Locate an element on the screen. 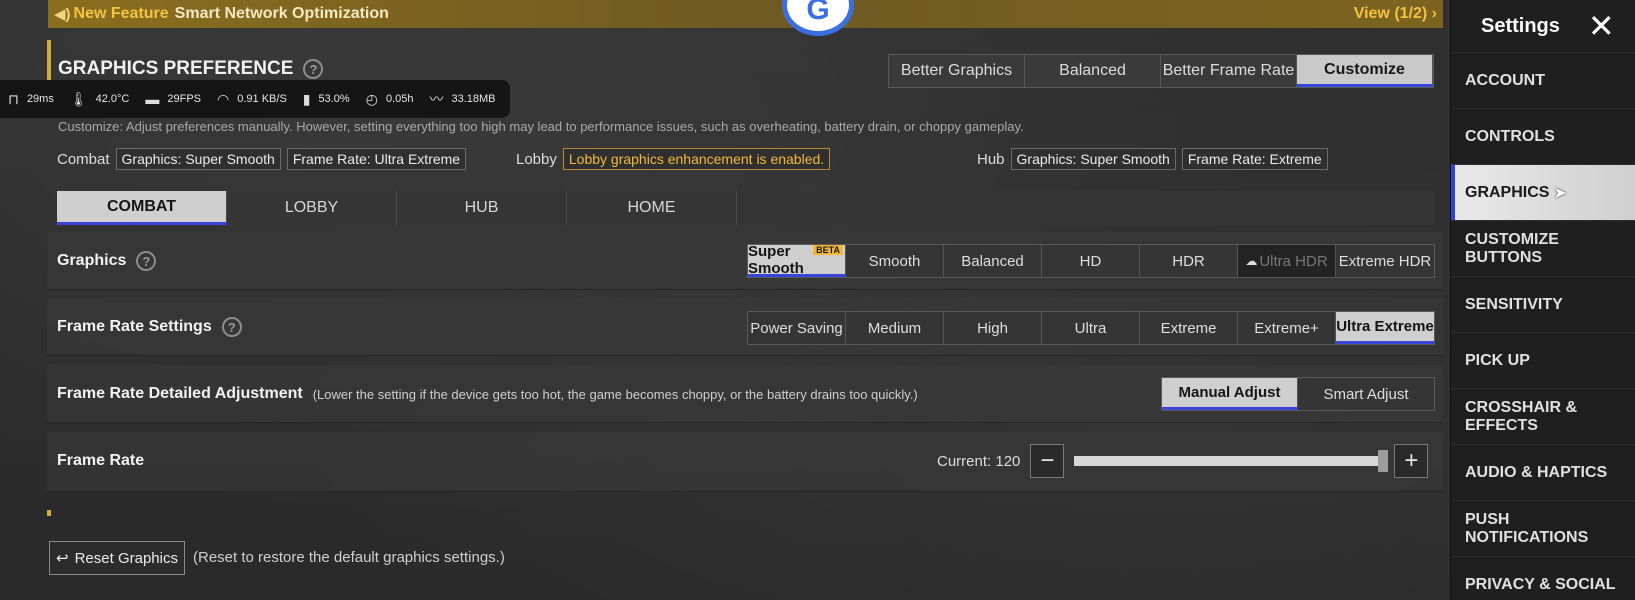  section-accent-bar-bottom is located at coordinates (49, 513).